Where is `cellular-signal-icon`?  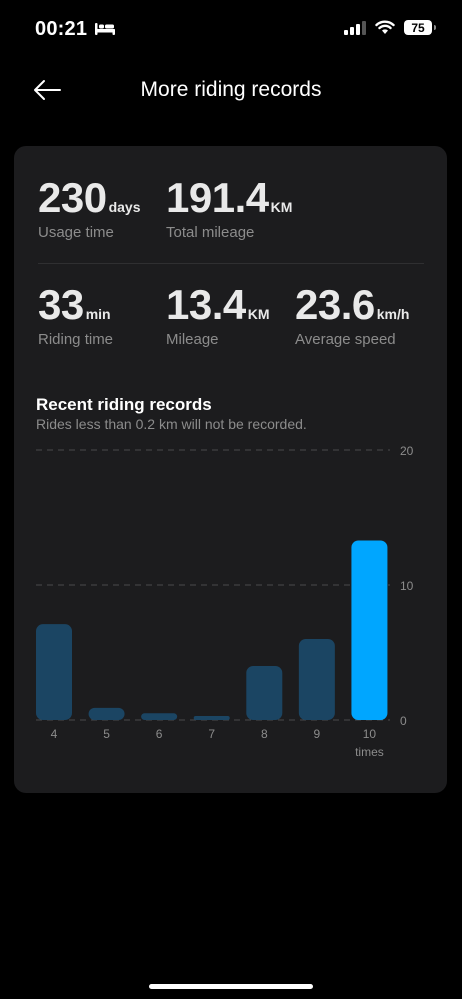 cellular-signal-icon is located at coordinates (355, 27).